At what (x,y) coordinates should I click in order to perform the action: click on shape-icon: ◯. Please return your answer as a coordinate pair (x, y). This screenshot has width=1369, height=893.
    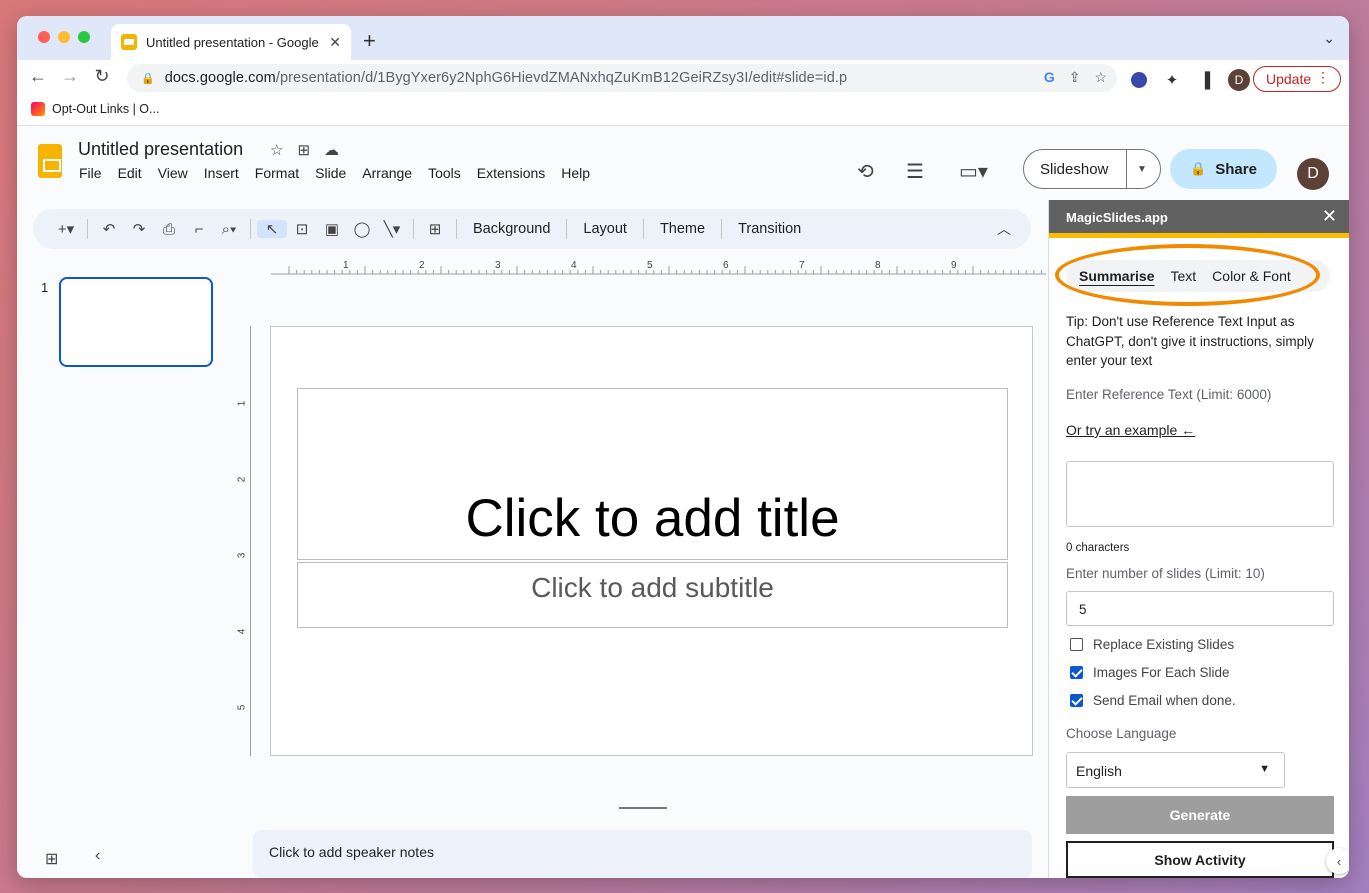
    Looking at the image, I should click on (362, 229).